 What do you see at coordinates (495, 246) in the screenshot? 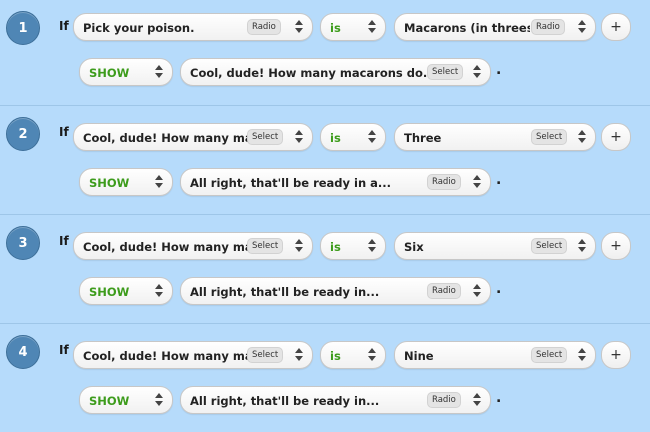
I see `value-select: Six Select` at bounding box center [495, 246].